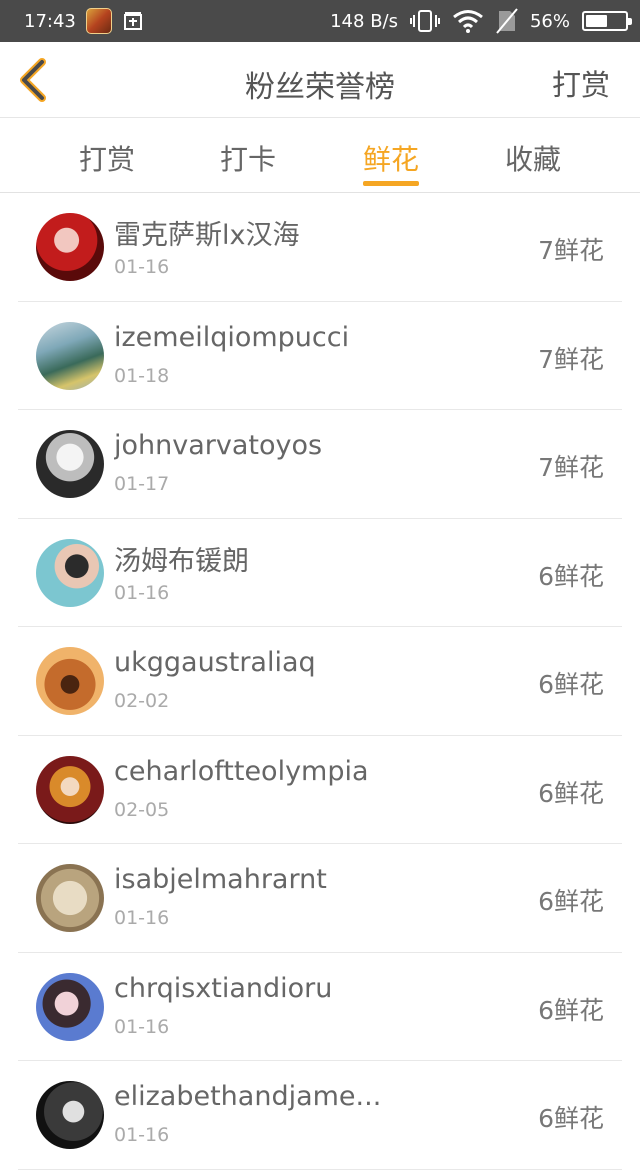  What do you see at coordinates (549, 21) in the screenshot?
I see `battery-percent: 56%` at bounding box center [549, 21].